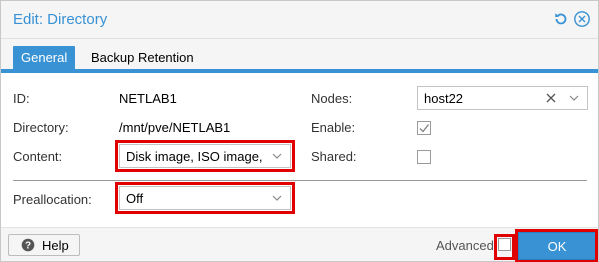 Image resolution: width=599 pixels, height=262 pixels. I want to click on ok-button-label: OK, so click(557, 246).